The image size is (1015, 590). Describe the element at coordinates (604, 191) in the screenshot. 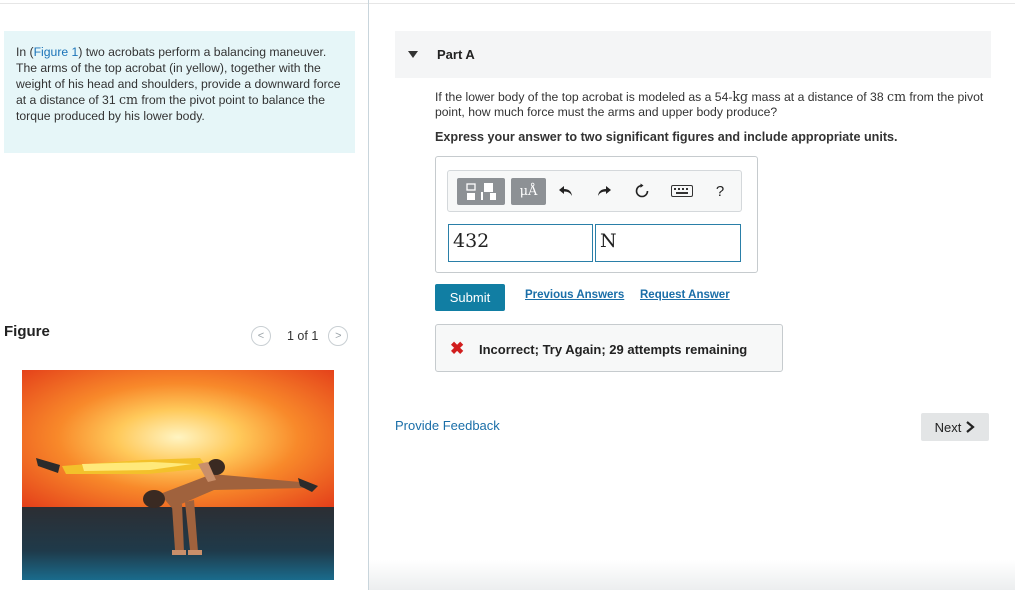

I see `redo-icon` at that location.